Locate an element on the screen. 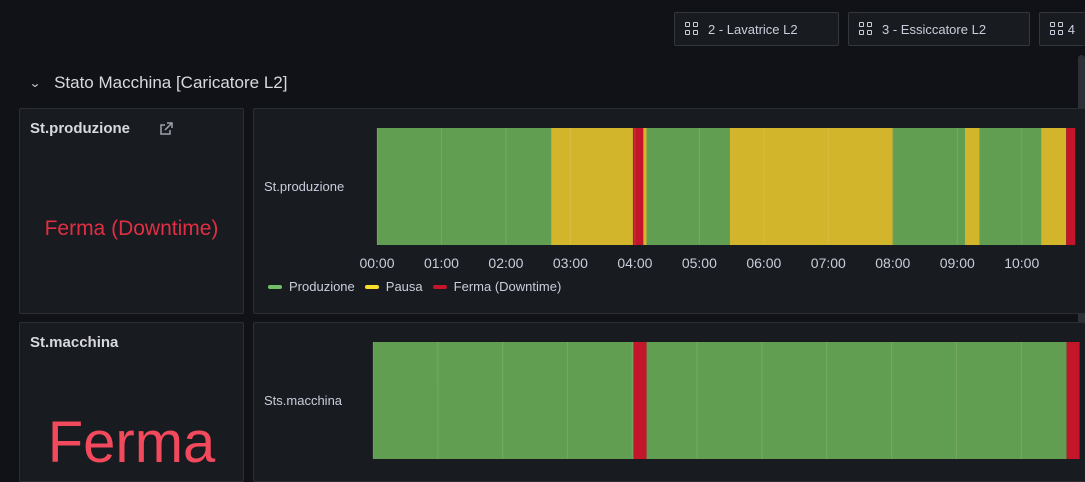 This screenshot has height=482, width=1085. chart-legend: Produzione Pausa Ferma (Downtime) is located at coordinates (419, 286).